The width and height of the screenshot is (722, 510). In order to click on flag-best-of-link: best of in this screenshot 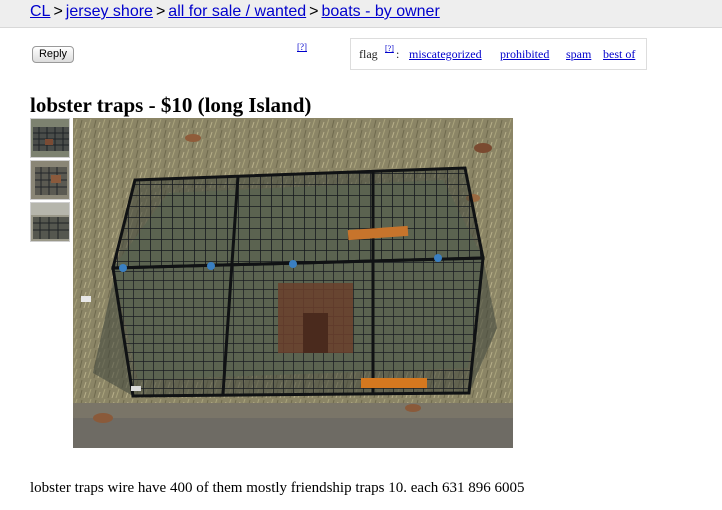, I will do `click(619, 54)`.